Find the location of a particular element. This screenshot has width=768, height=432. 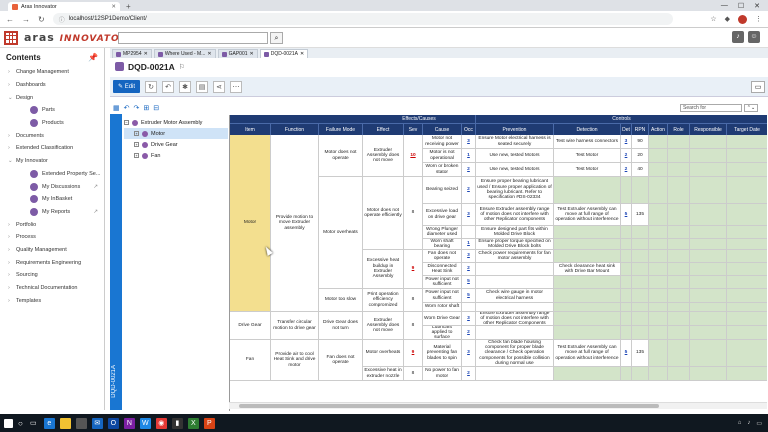

sidebar-item: ⌄ Design is located at coordinates (52, 97).